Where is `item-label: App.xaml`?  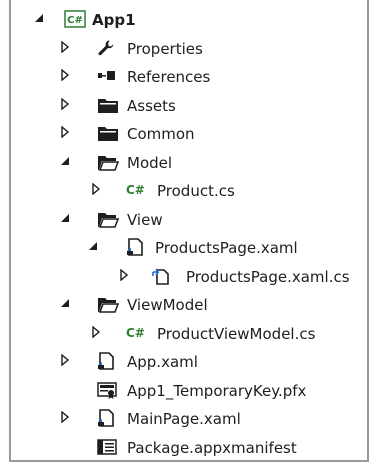
item-label: App.xaml is located at coordinates (162, 362).